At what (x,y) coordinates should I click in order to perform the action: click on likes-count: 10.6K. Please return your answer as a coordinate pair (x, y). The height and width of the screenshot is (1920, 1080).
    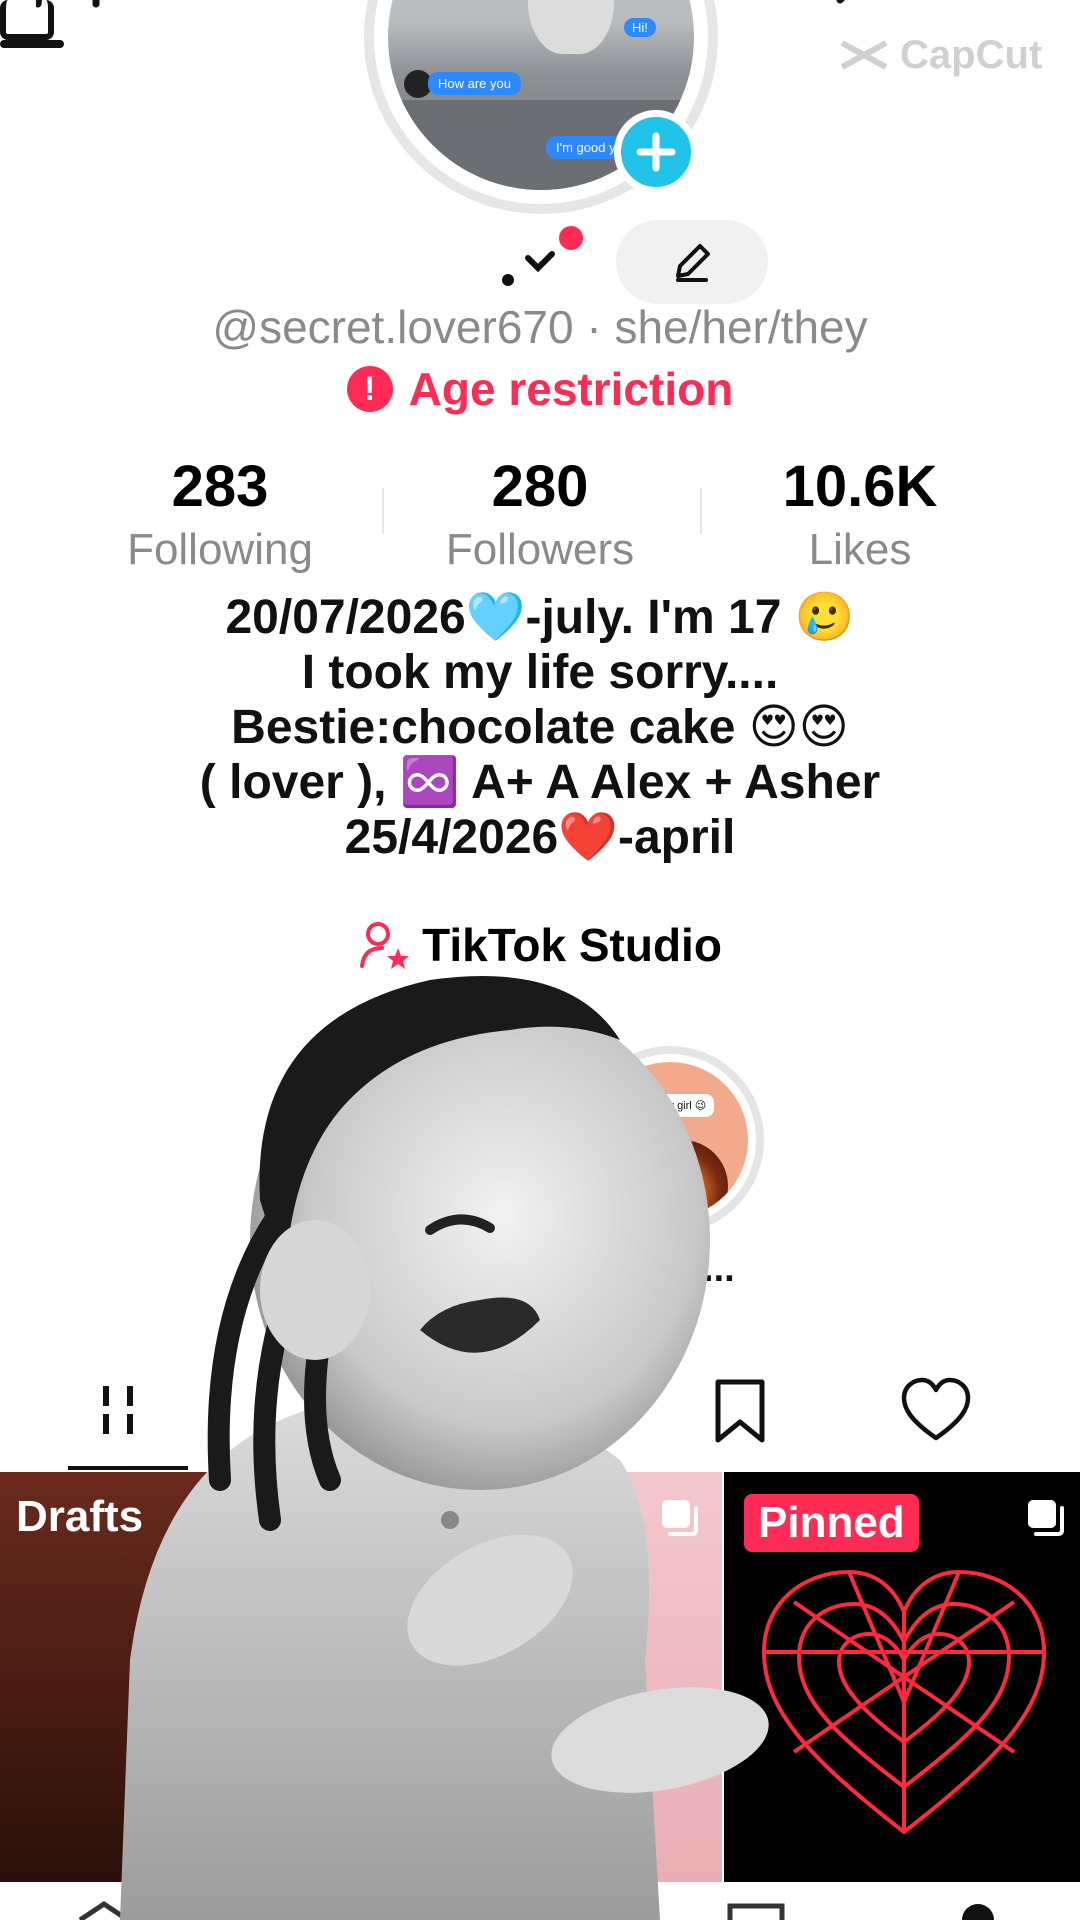
    Looking at the image, I should click on (860, 486).